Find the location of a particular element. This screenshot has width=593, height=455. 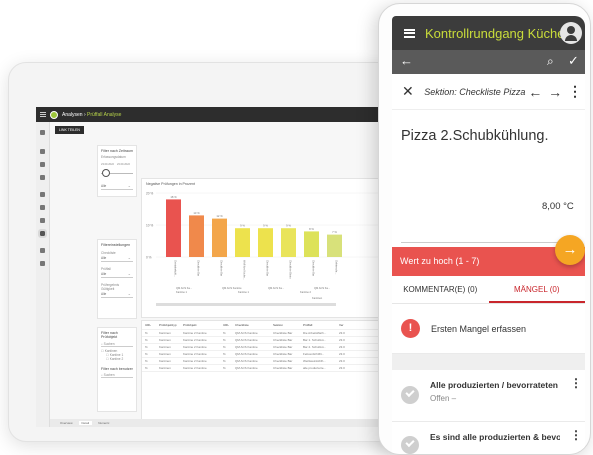

phone-action-bar: ← ⌕ ✓ is located at coordinates (488, 62).